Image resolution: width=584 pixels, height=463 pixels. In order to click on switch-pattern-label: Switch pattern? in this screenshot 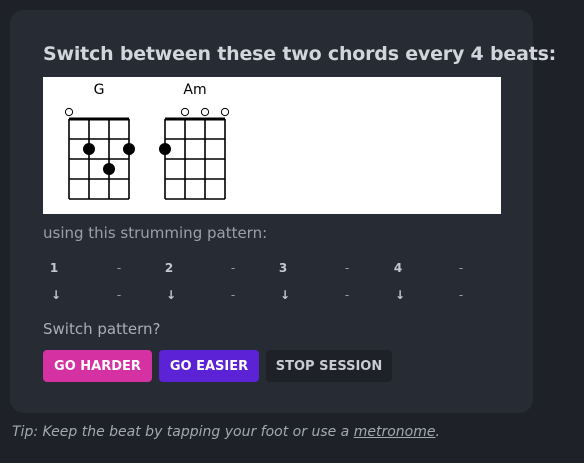, I will do `click(102, 329)`.